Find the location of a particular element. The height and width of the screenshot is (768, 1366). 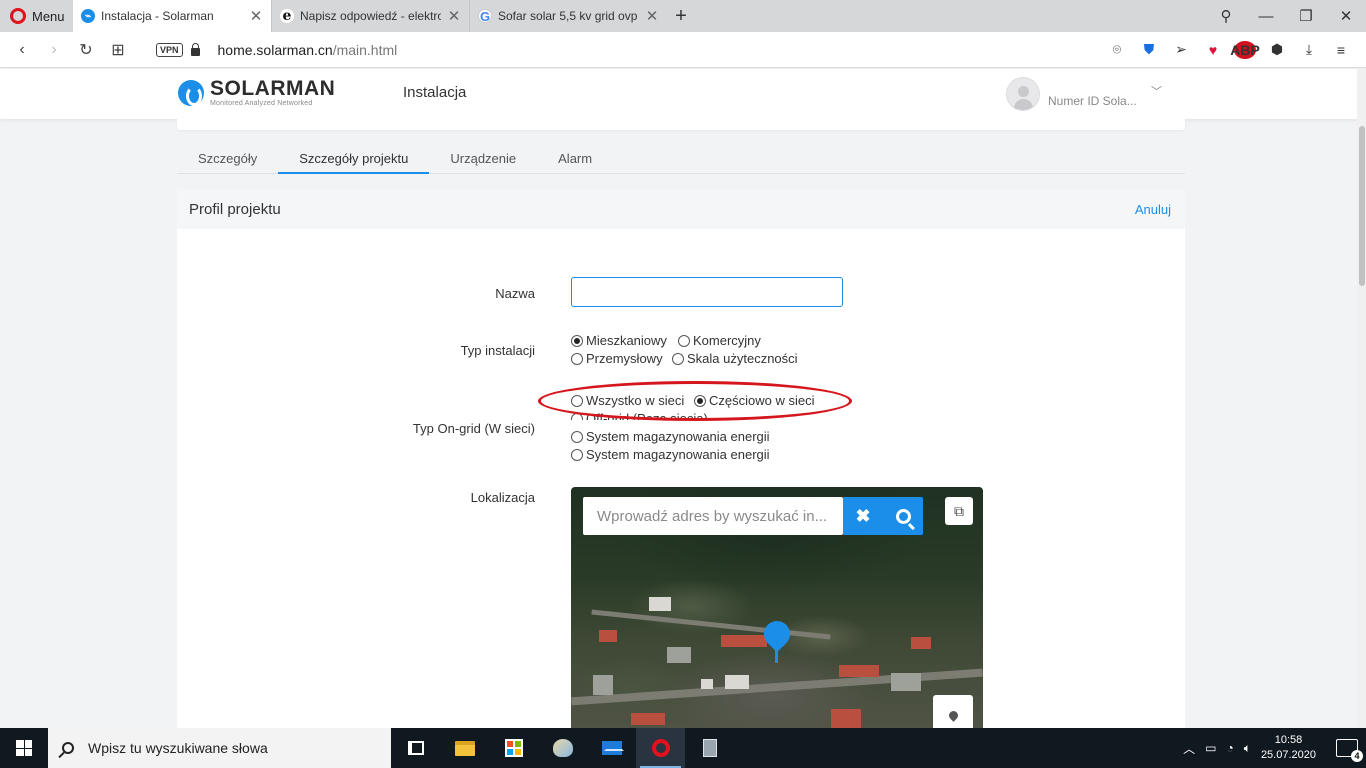

radio-utility: Skala użyteczności is located at coordinates (735, 358).